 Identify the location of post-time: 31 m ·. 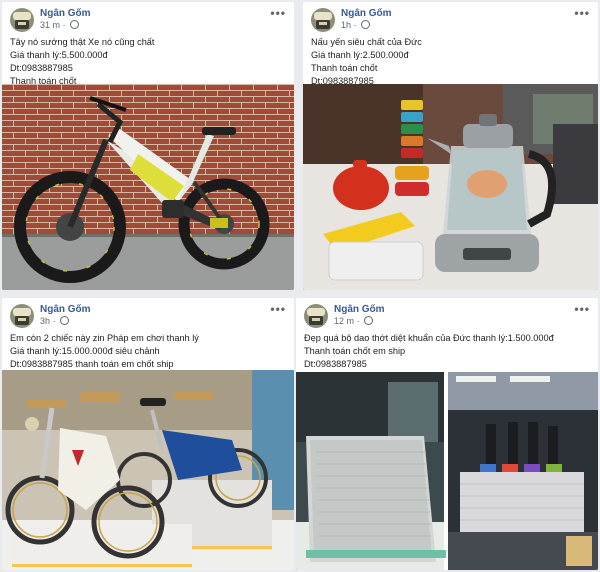
(60, 25).